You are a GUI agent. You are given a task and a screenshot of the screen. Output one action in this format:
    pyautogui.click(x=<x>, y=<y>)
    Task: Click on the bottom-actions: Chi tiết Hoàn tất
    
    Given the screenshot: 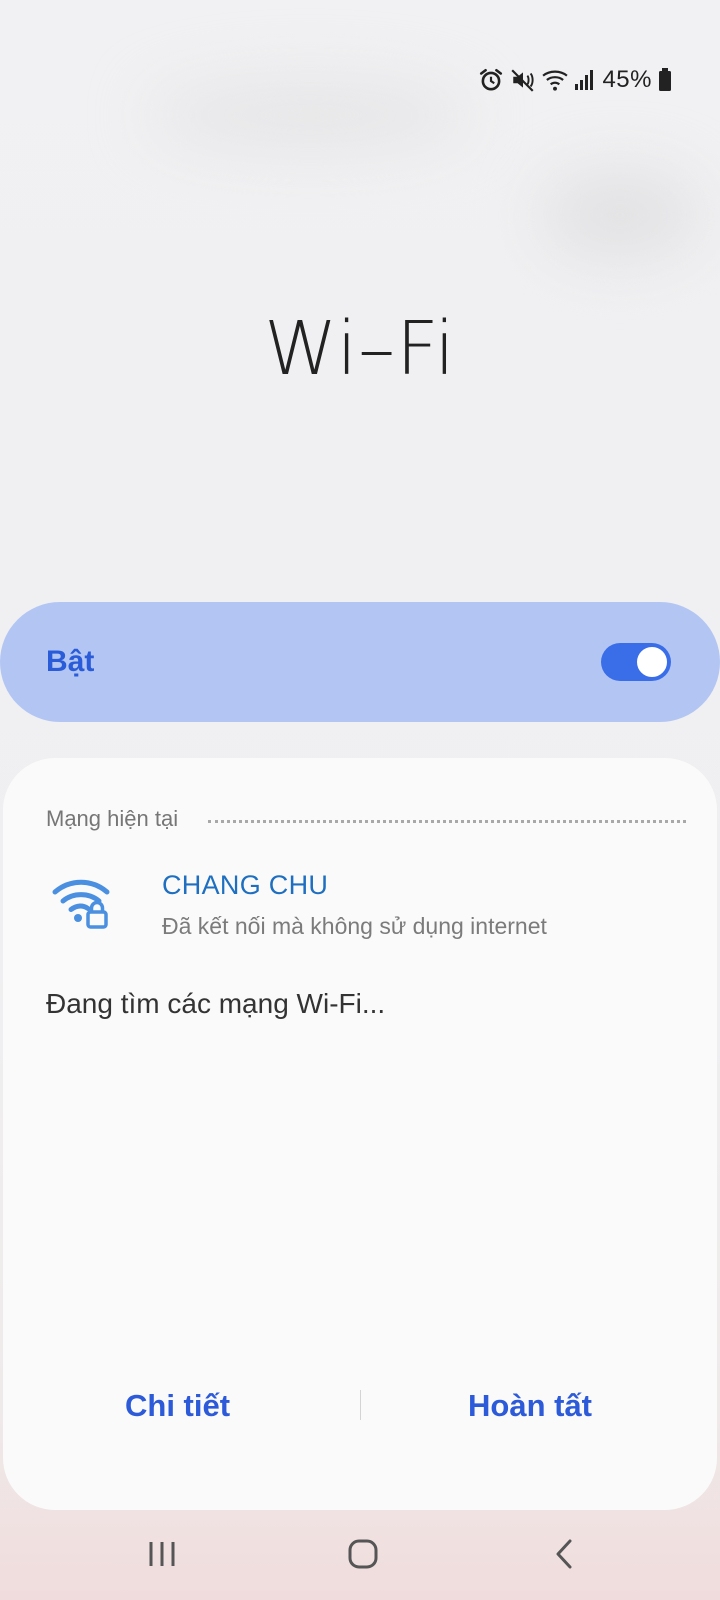 What is the action you would take?
    pyautogui.click(x=360, y=1410)
    